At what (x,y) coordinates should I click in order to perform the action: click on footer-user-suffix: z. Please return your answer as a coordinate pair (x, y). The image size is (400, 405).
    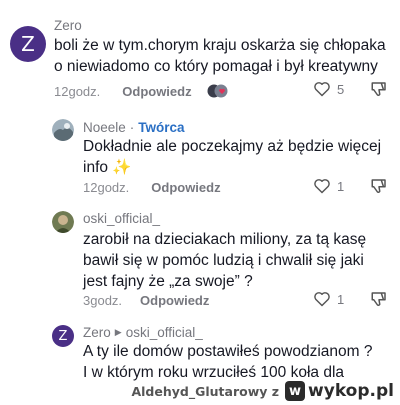
    Looking at the image, I should click on (275, 391).